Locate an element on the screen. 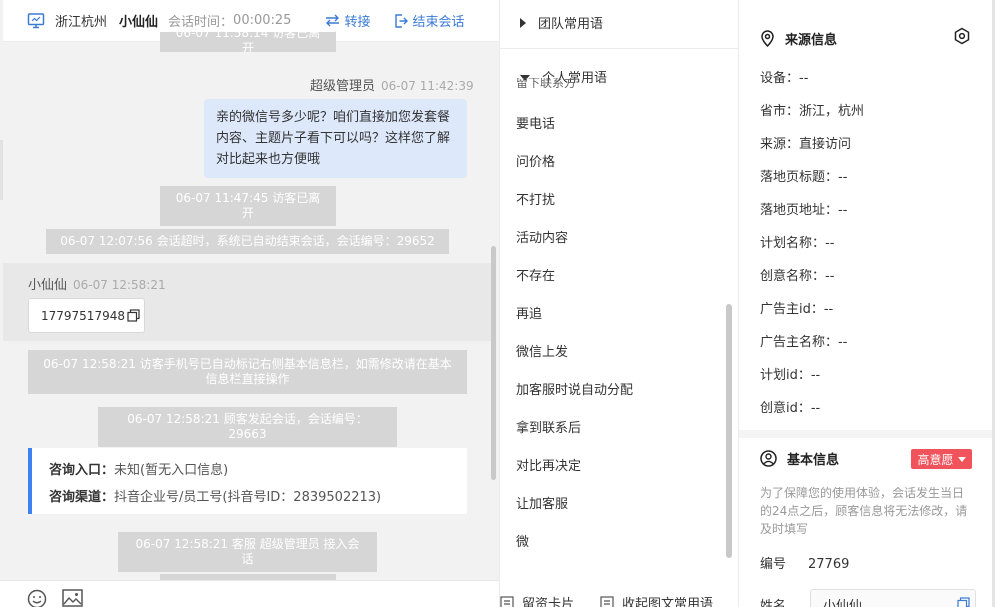  end-session-button: 结束会话 is located at coordinates (429, 20).